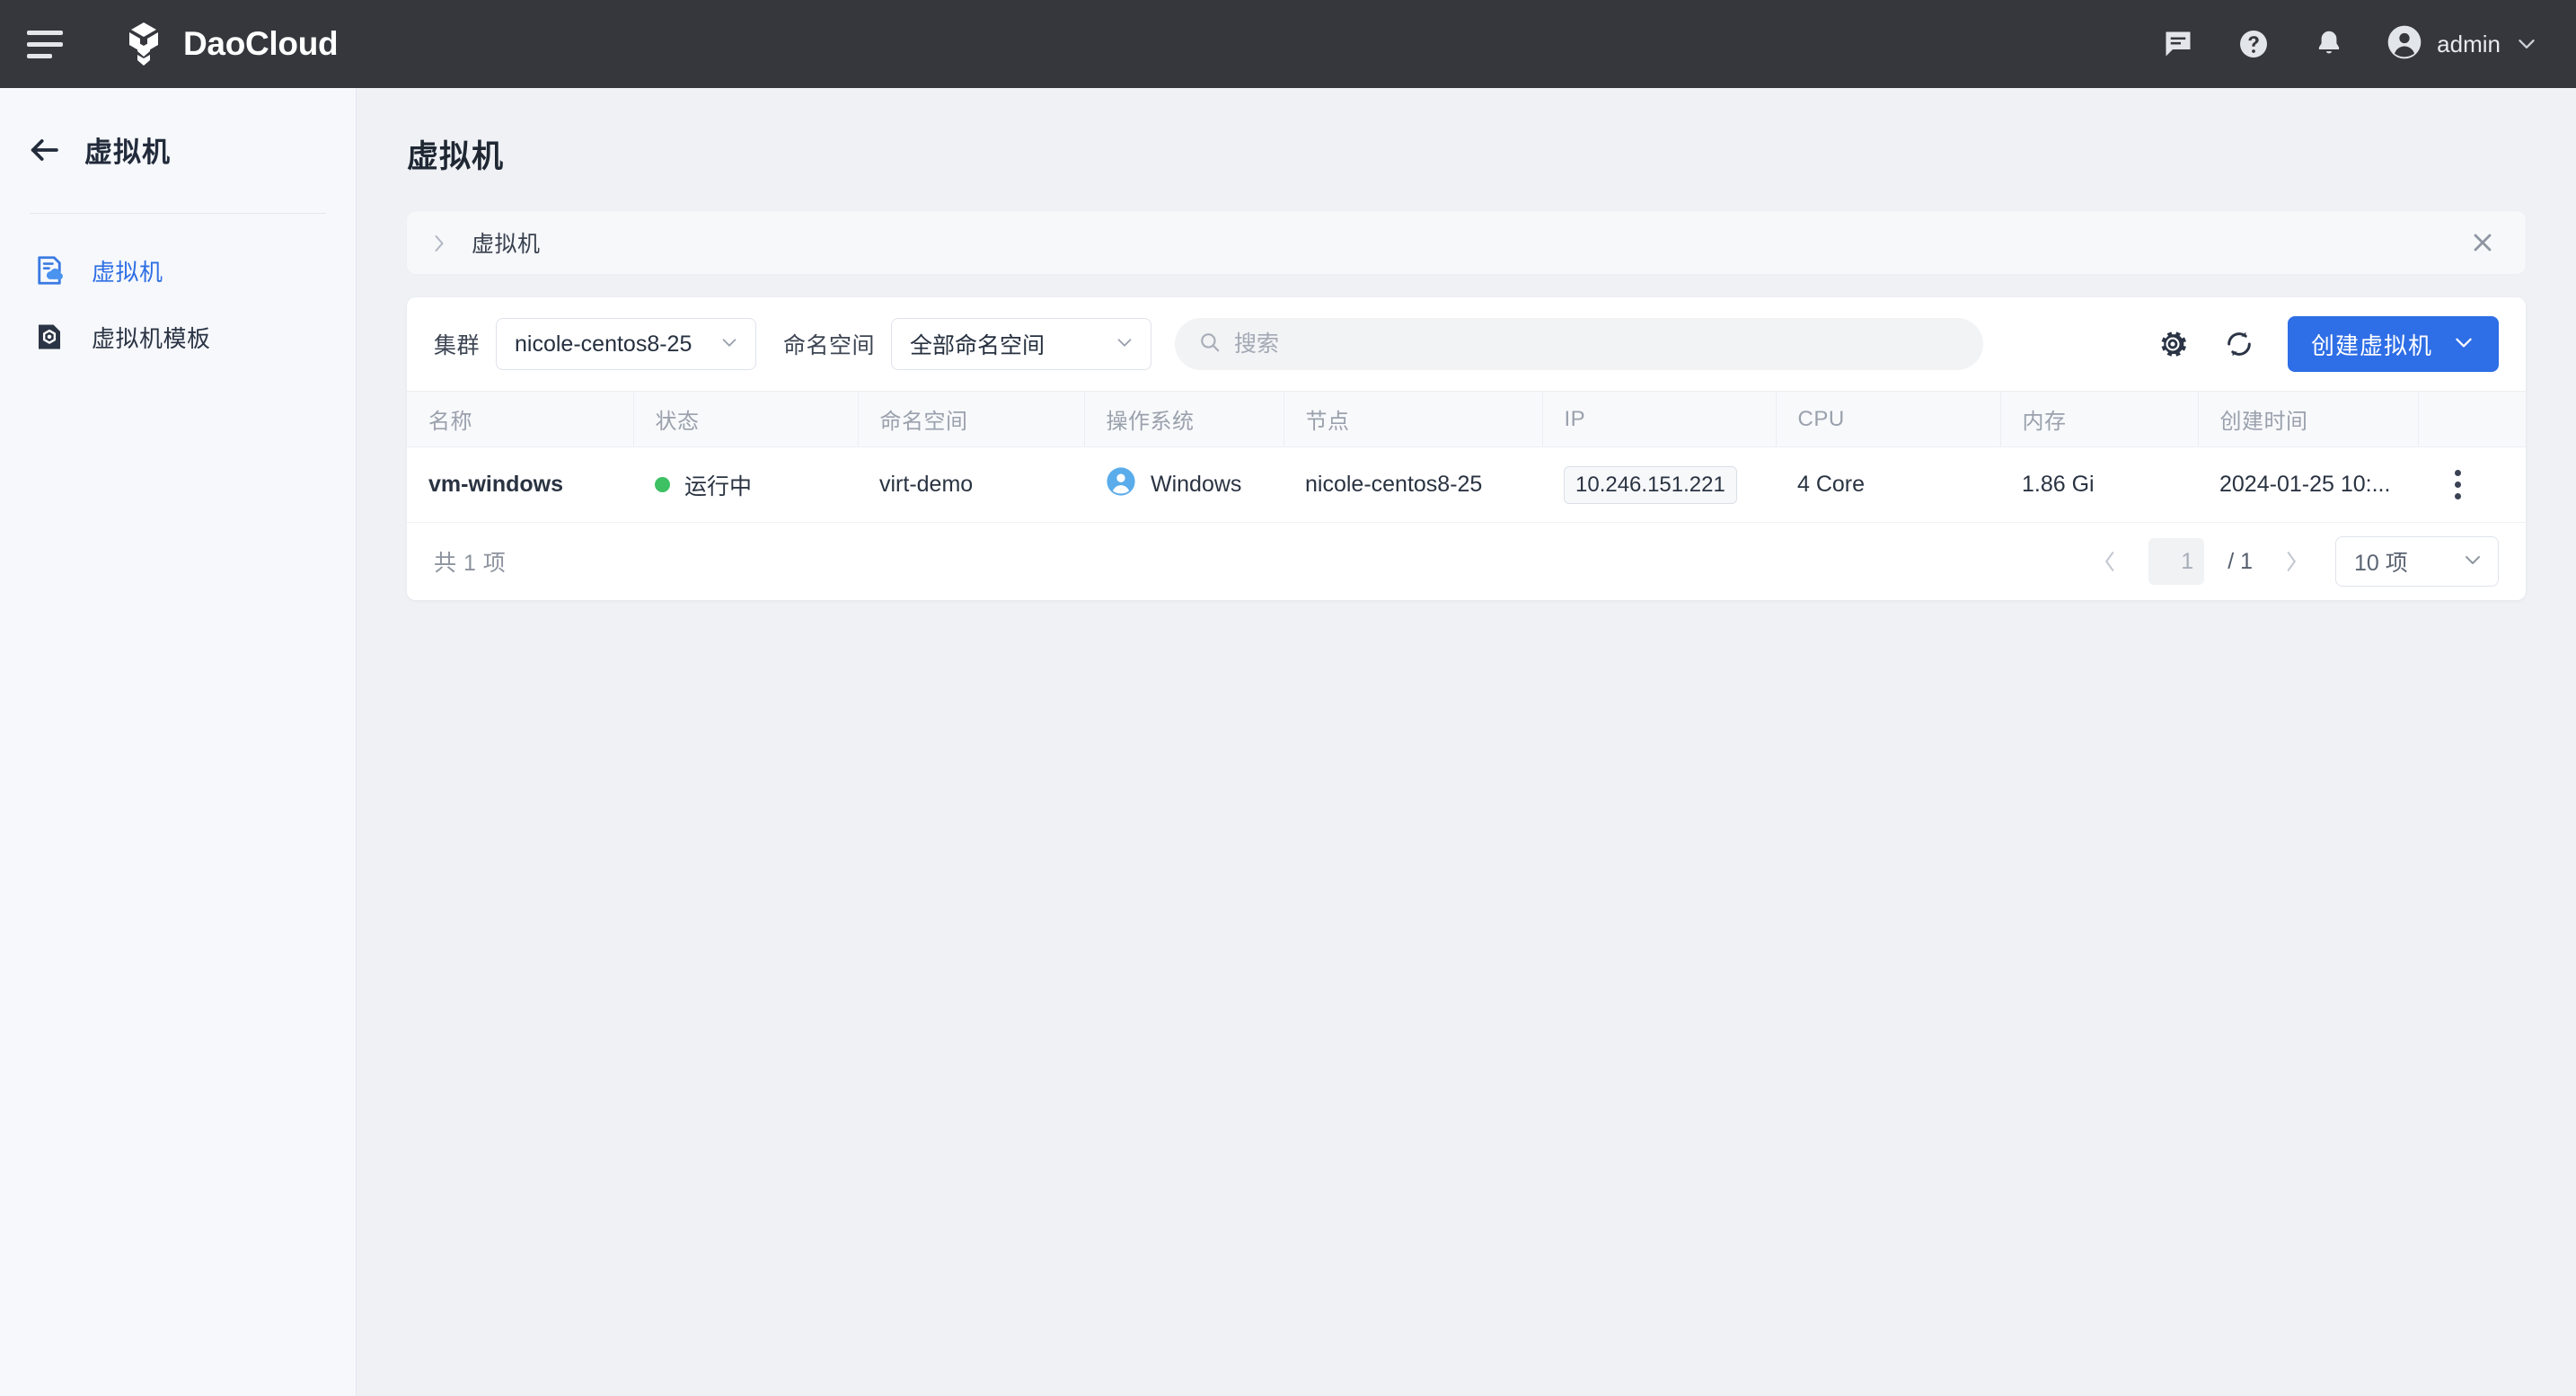  I want to click on vm-icon, so click(49, 270).